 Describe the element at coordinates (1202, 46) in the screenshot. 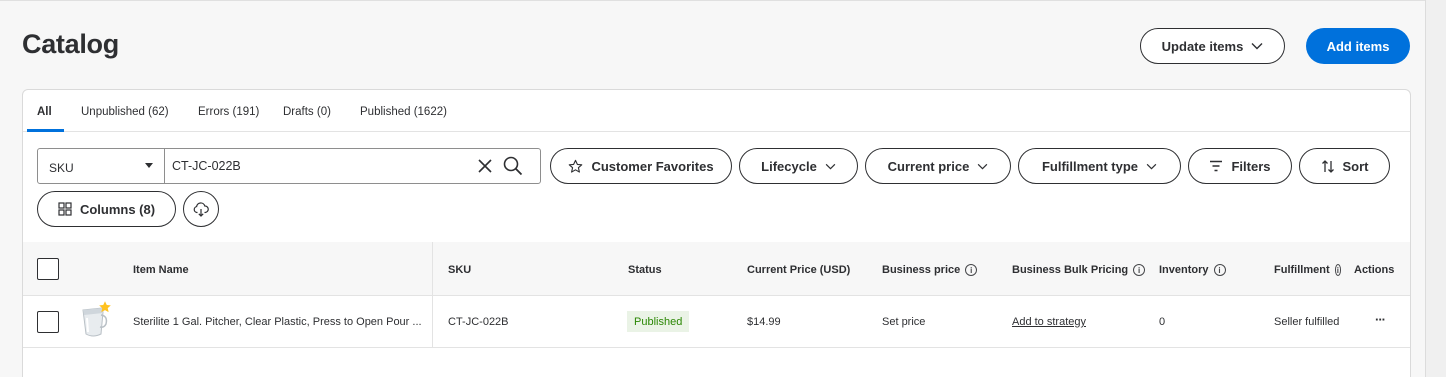

I see `update-items-label: Update items` at that location.